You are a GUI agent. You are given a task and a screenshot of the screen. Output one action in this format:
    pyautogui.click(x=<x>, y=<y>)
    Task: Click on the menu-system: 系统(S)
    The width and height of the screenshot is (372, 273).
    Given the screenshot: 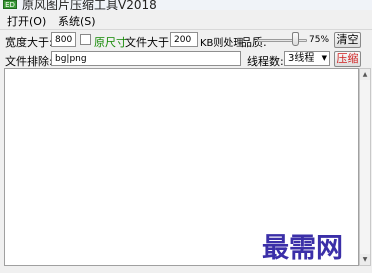 What is the action you would take?
    pyautogui.click(x=77, y=21)
    